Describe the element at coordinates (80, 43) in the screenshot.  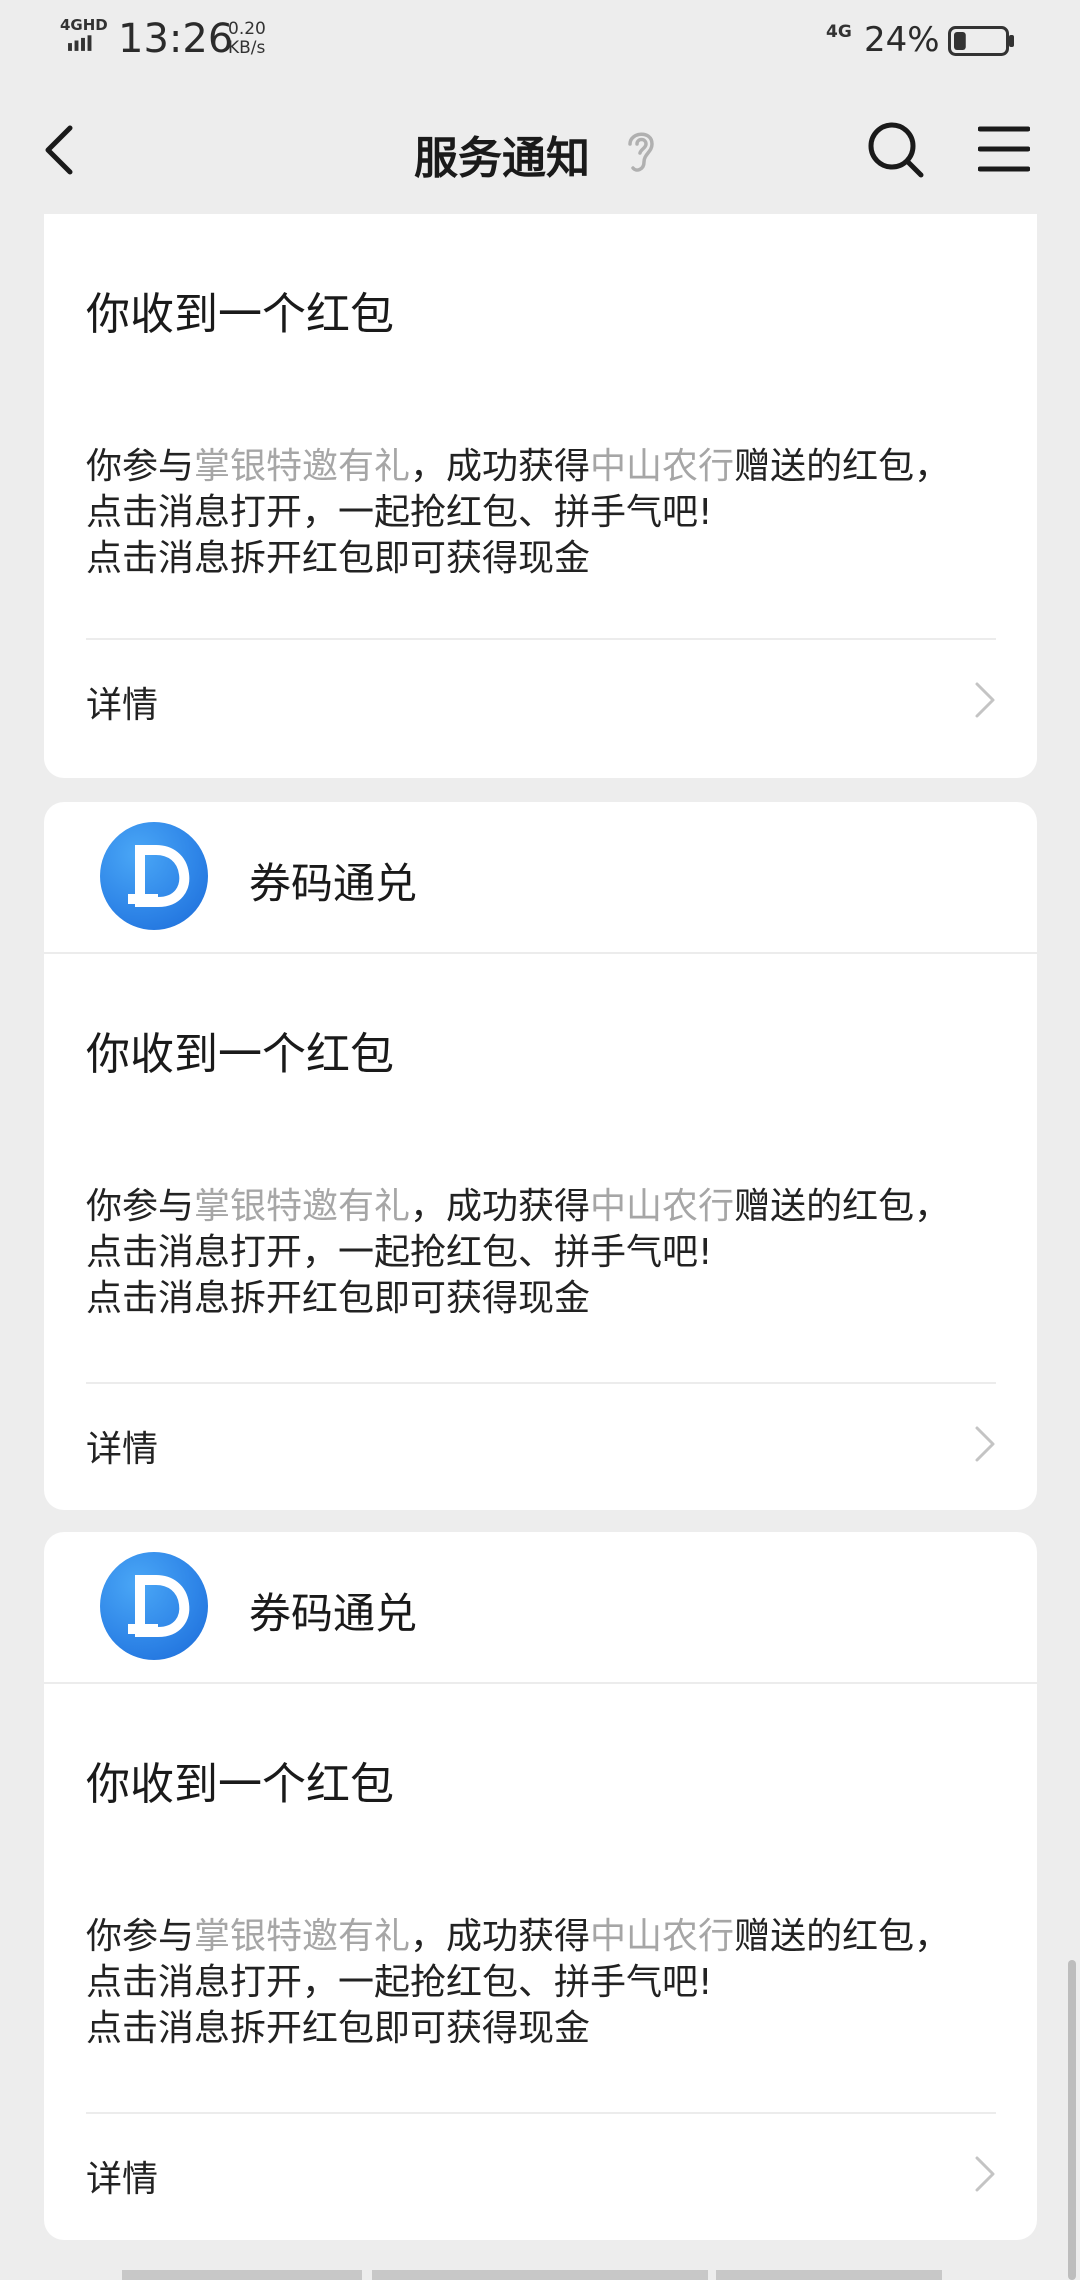
I see `signal-icon` at that location.